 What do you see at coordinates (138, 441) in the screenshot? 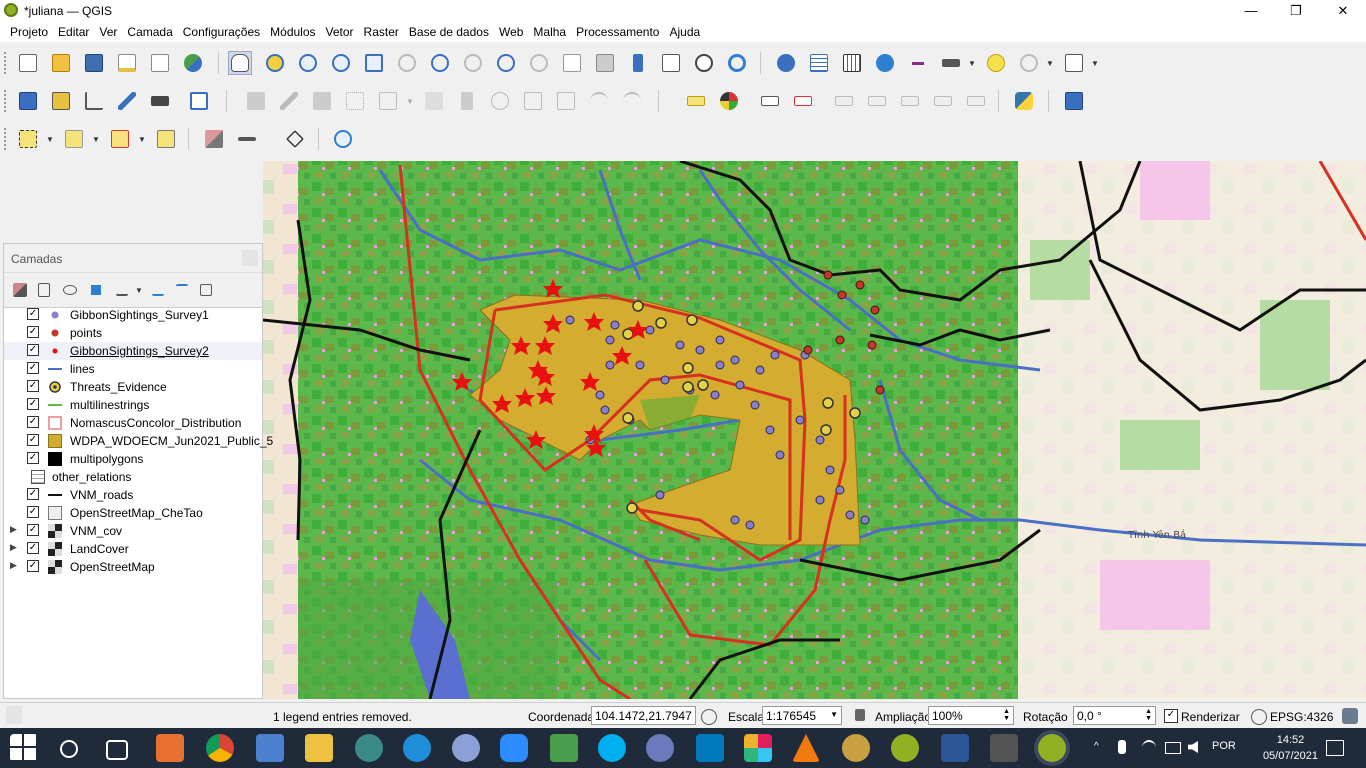
I see `layer-item-wdpa-wdoecm-jun2021-public-5: ✓ WDPA_WDOECM_Jun2021_Public_5` at bounding box center [138, 441].